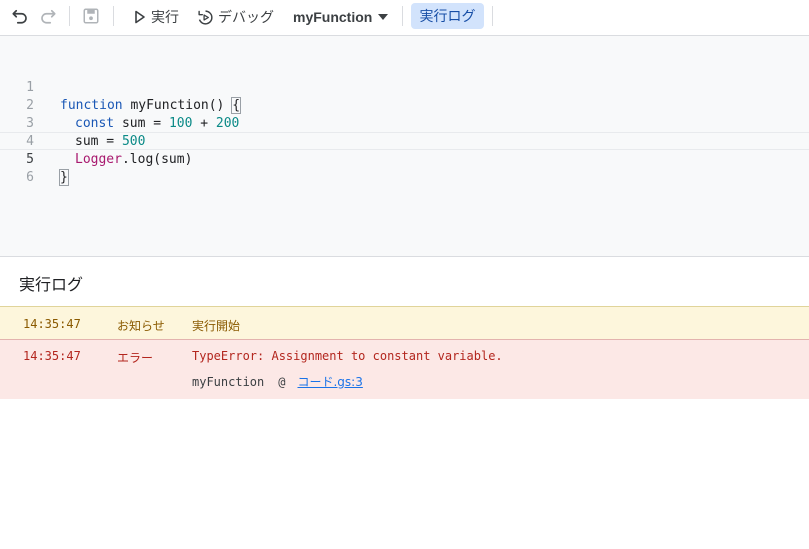 This screenshot has width=809, height=549. I want to click on execution-log-toggle: 実行ログ, so click(447, 16).